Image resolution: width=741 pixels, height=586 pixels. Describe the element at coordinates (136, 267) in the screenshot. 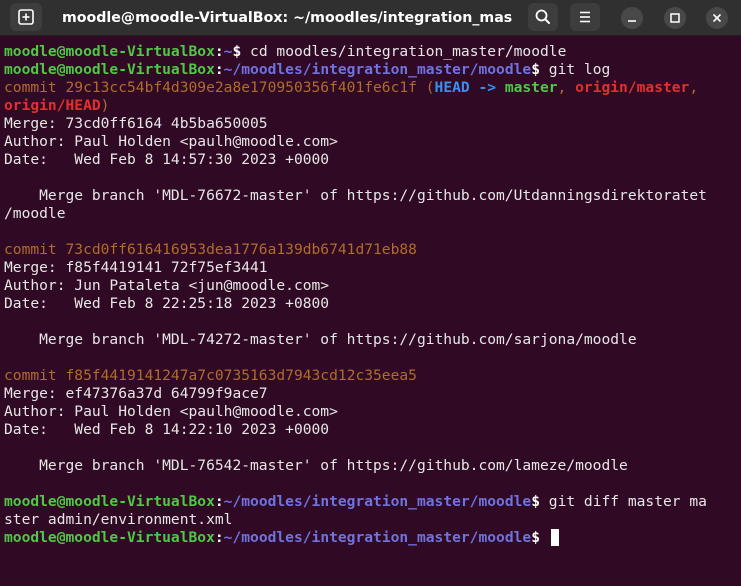

I see `commit-merge-line: Merge: f85f4419141 72f75ef3441` at that location.